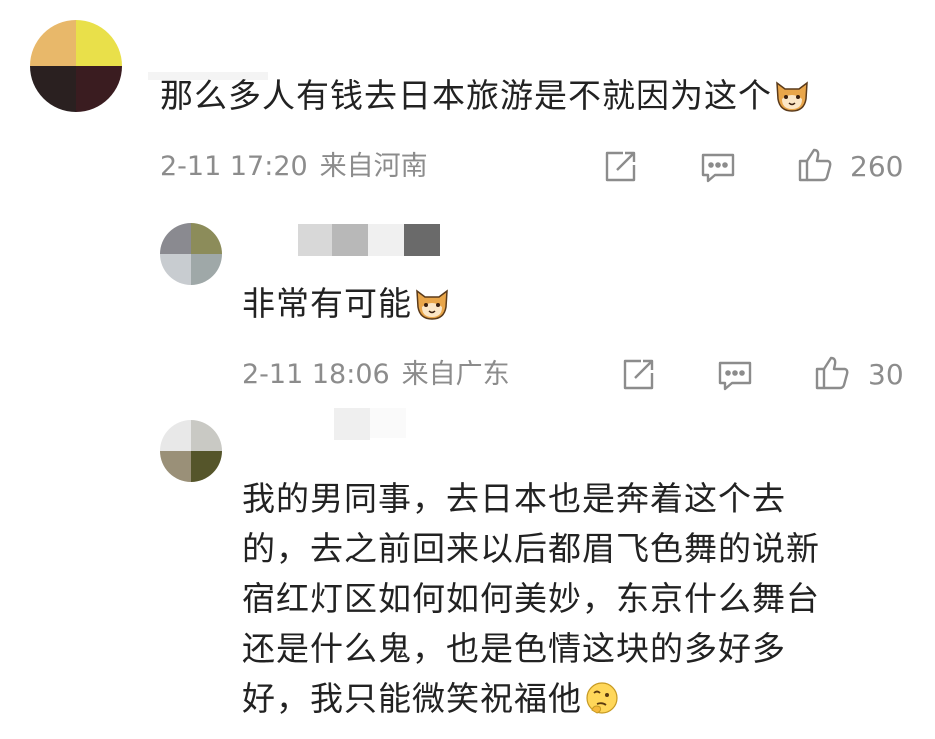 Image resolution: width=935 pixels, height=739 pixels. What do you see at coordinates (514, 498) in the screenshot?
I see `comment-line: 我的男同事，去日本也是奔着这个去` at bounding box center [514, 498].